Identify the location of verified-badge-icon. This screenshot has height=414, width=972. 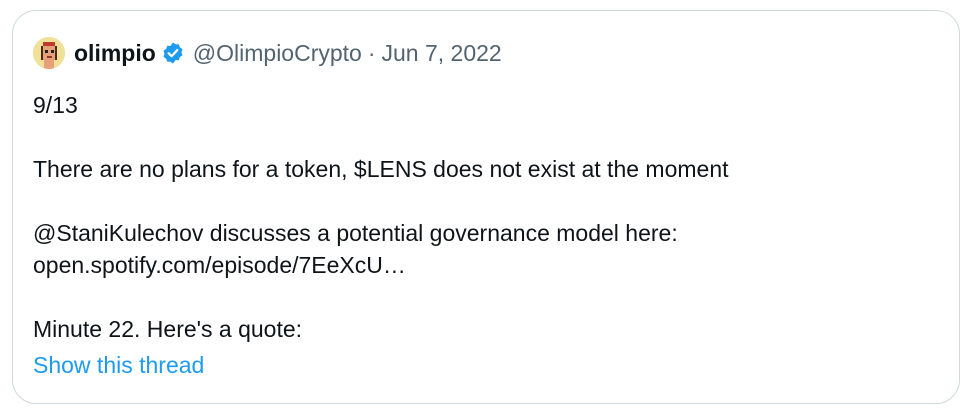
(173, 53).